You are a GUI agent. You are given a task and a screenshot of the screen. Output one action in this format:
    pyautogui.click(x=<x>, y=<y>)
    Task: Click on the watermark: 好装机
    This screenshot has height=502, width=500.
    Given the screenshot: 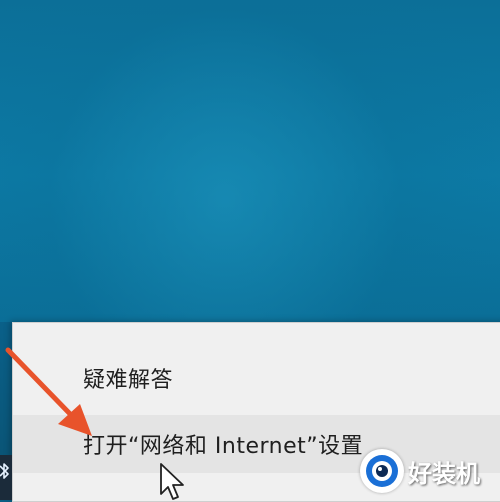 What is the action you would take?
    pyautogui.click(x=430, y=471)
    